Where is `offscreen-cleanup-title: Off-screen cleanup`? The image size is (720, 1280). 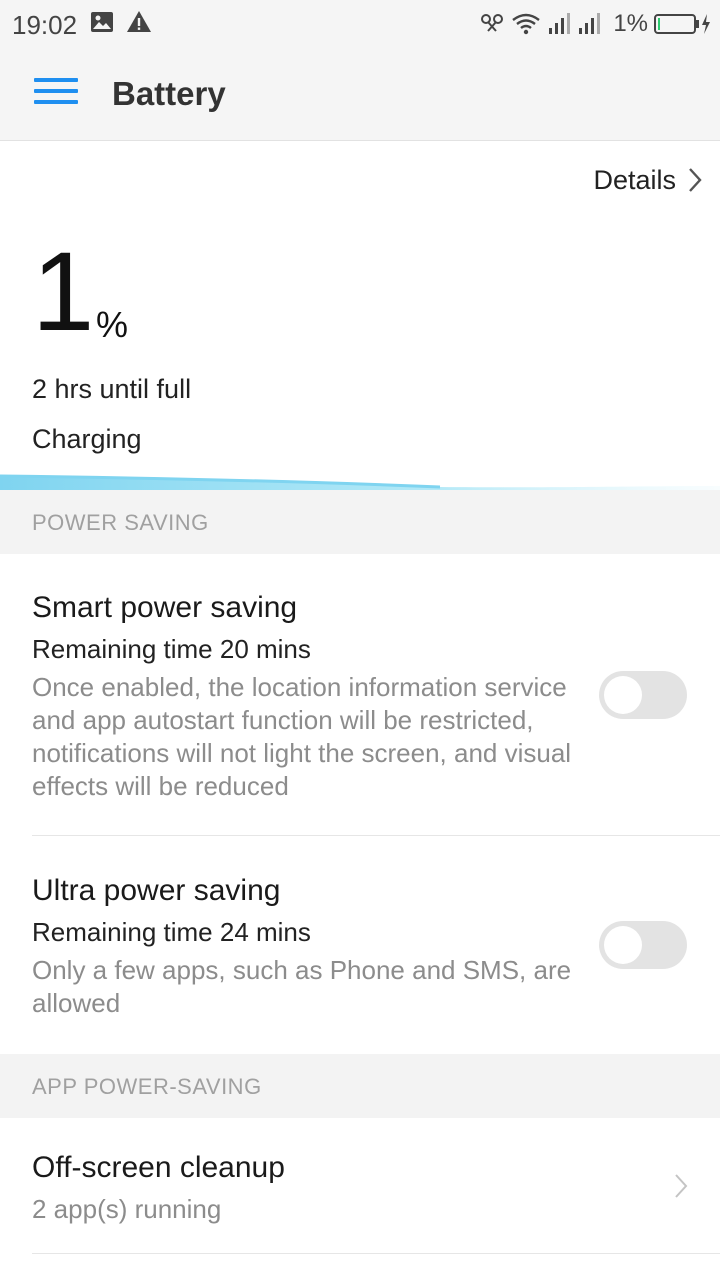
offscreen-cleanup-title: Off-screen cleanup is located at coordinates (158, 1167).